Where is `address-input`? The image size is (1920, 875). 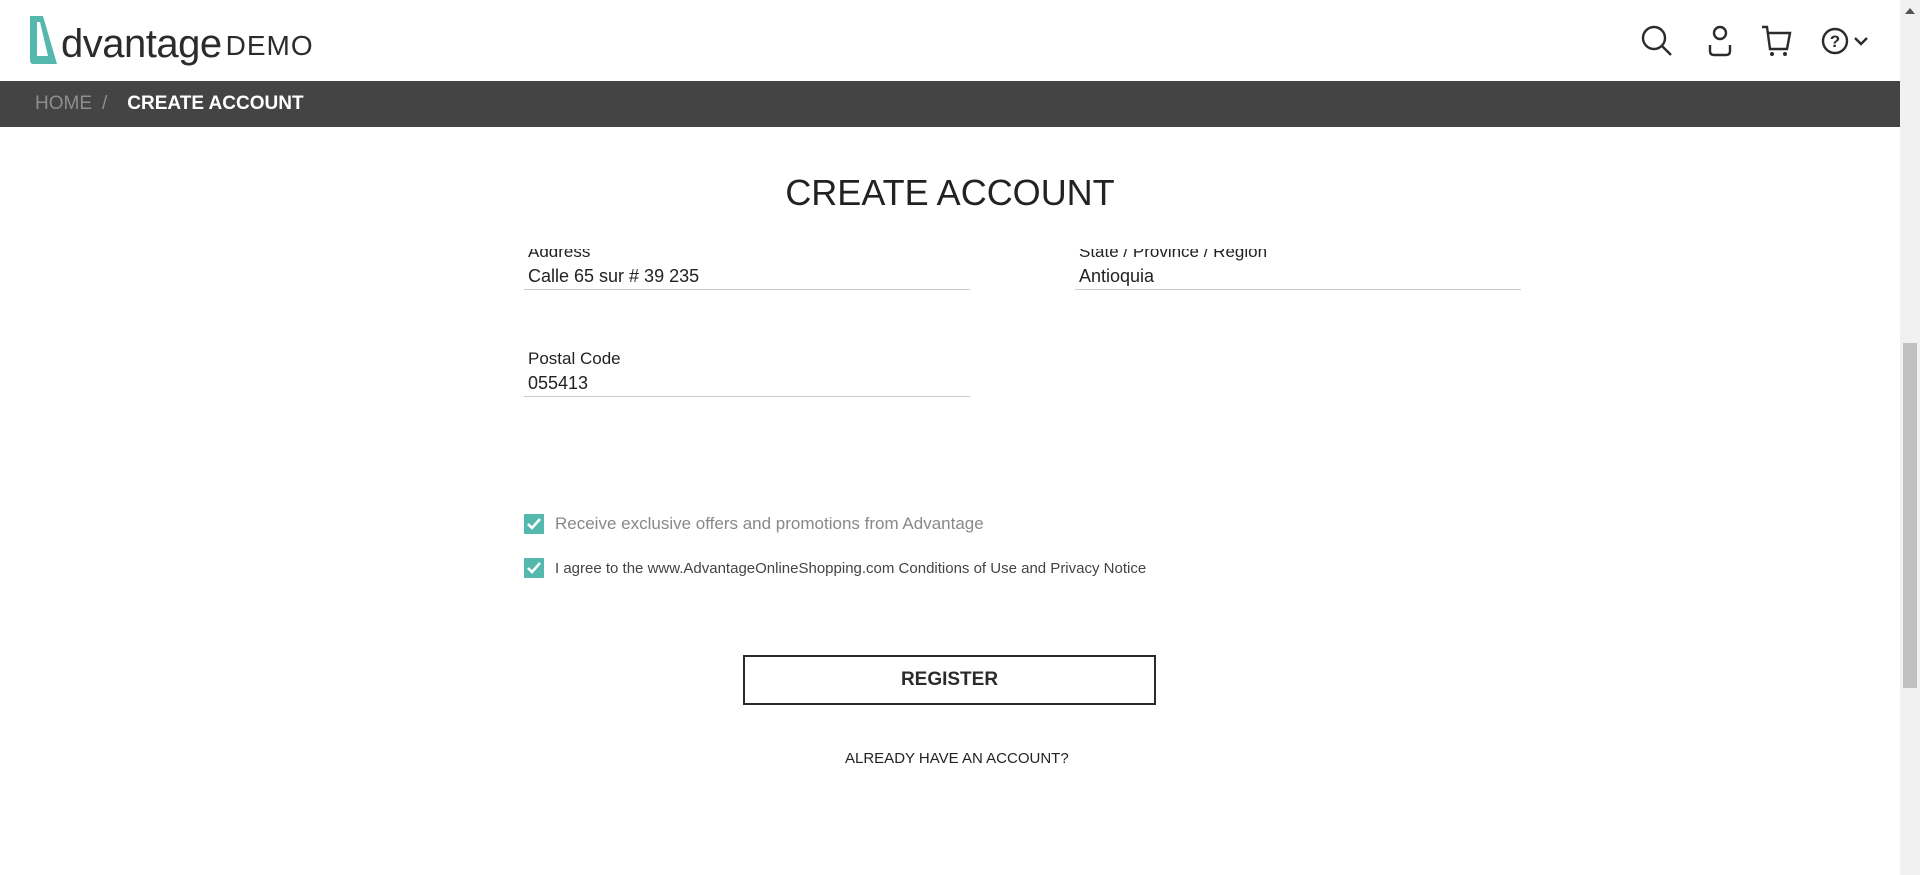
address-input is located at coordinates (743, 276).